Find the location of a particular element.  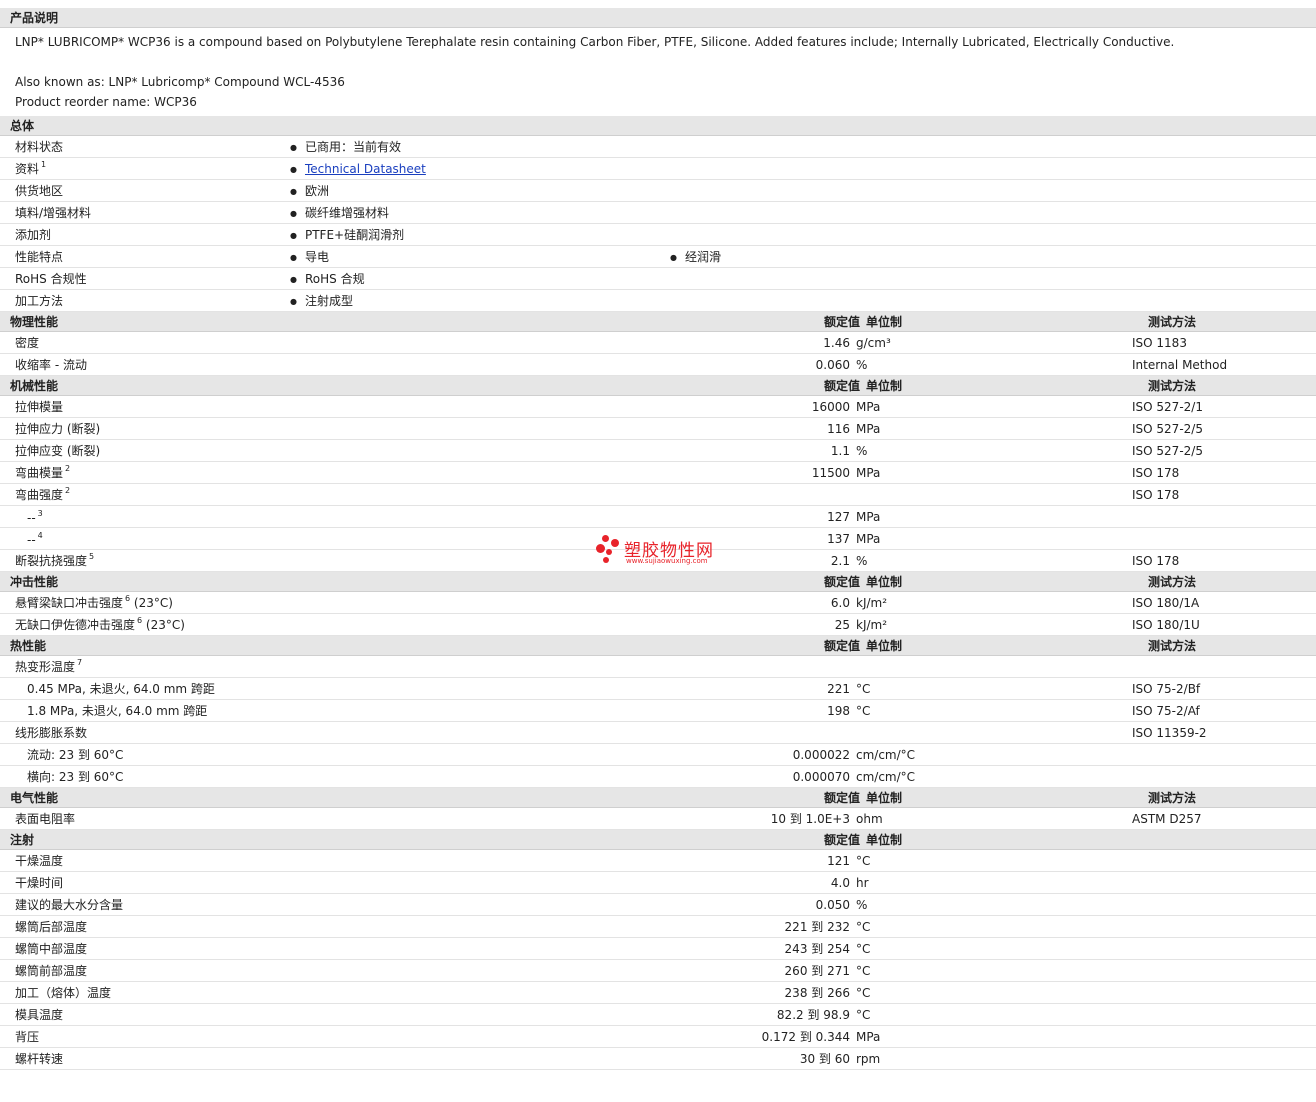

property-name: 建议的最大水分含量 is located at coordinates (245, 904).